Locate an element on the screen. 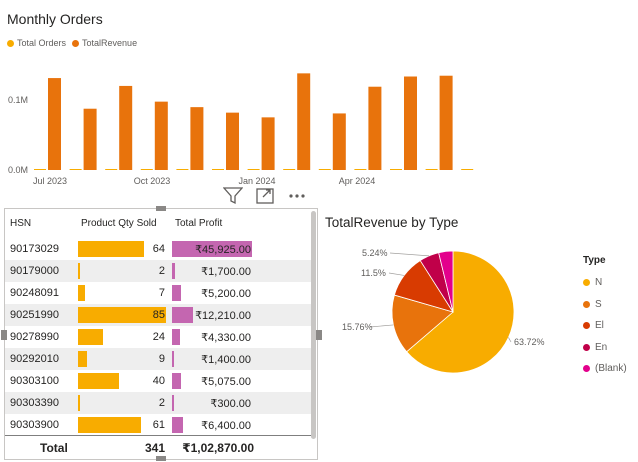  y-tick-label: 0.1M is located at coordinates (18, 100).